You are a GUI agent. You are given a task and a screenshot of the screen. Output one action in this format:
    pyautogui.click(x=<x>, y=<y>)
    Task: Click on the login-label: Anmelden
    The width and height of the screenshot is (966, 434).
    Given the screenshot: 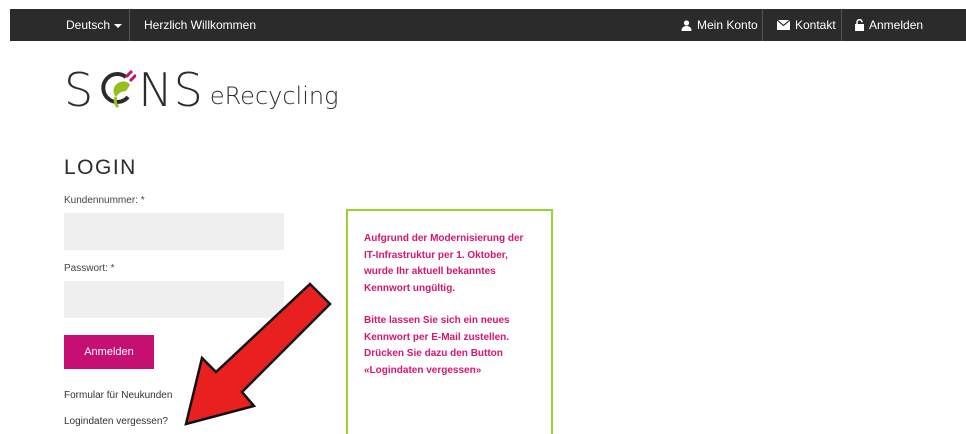 What is the action you would take?
    pyautogui.click(x=896, y=25)
    